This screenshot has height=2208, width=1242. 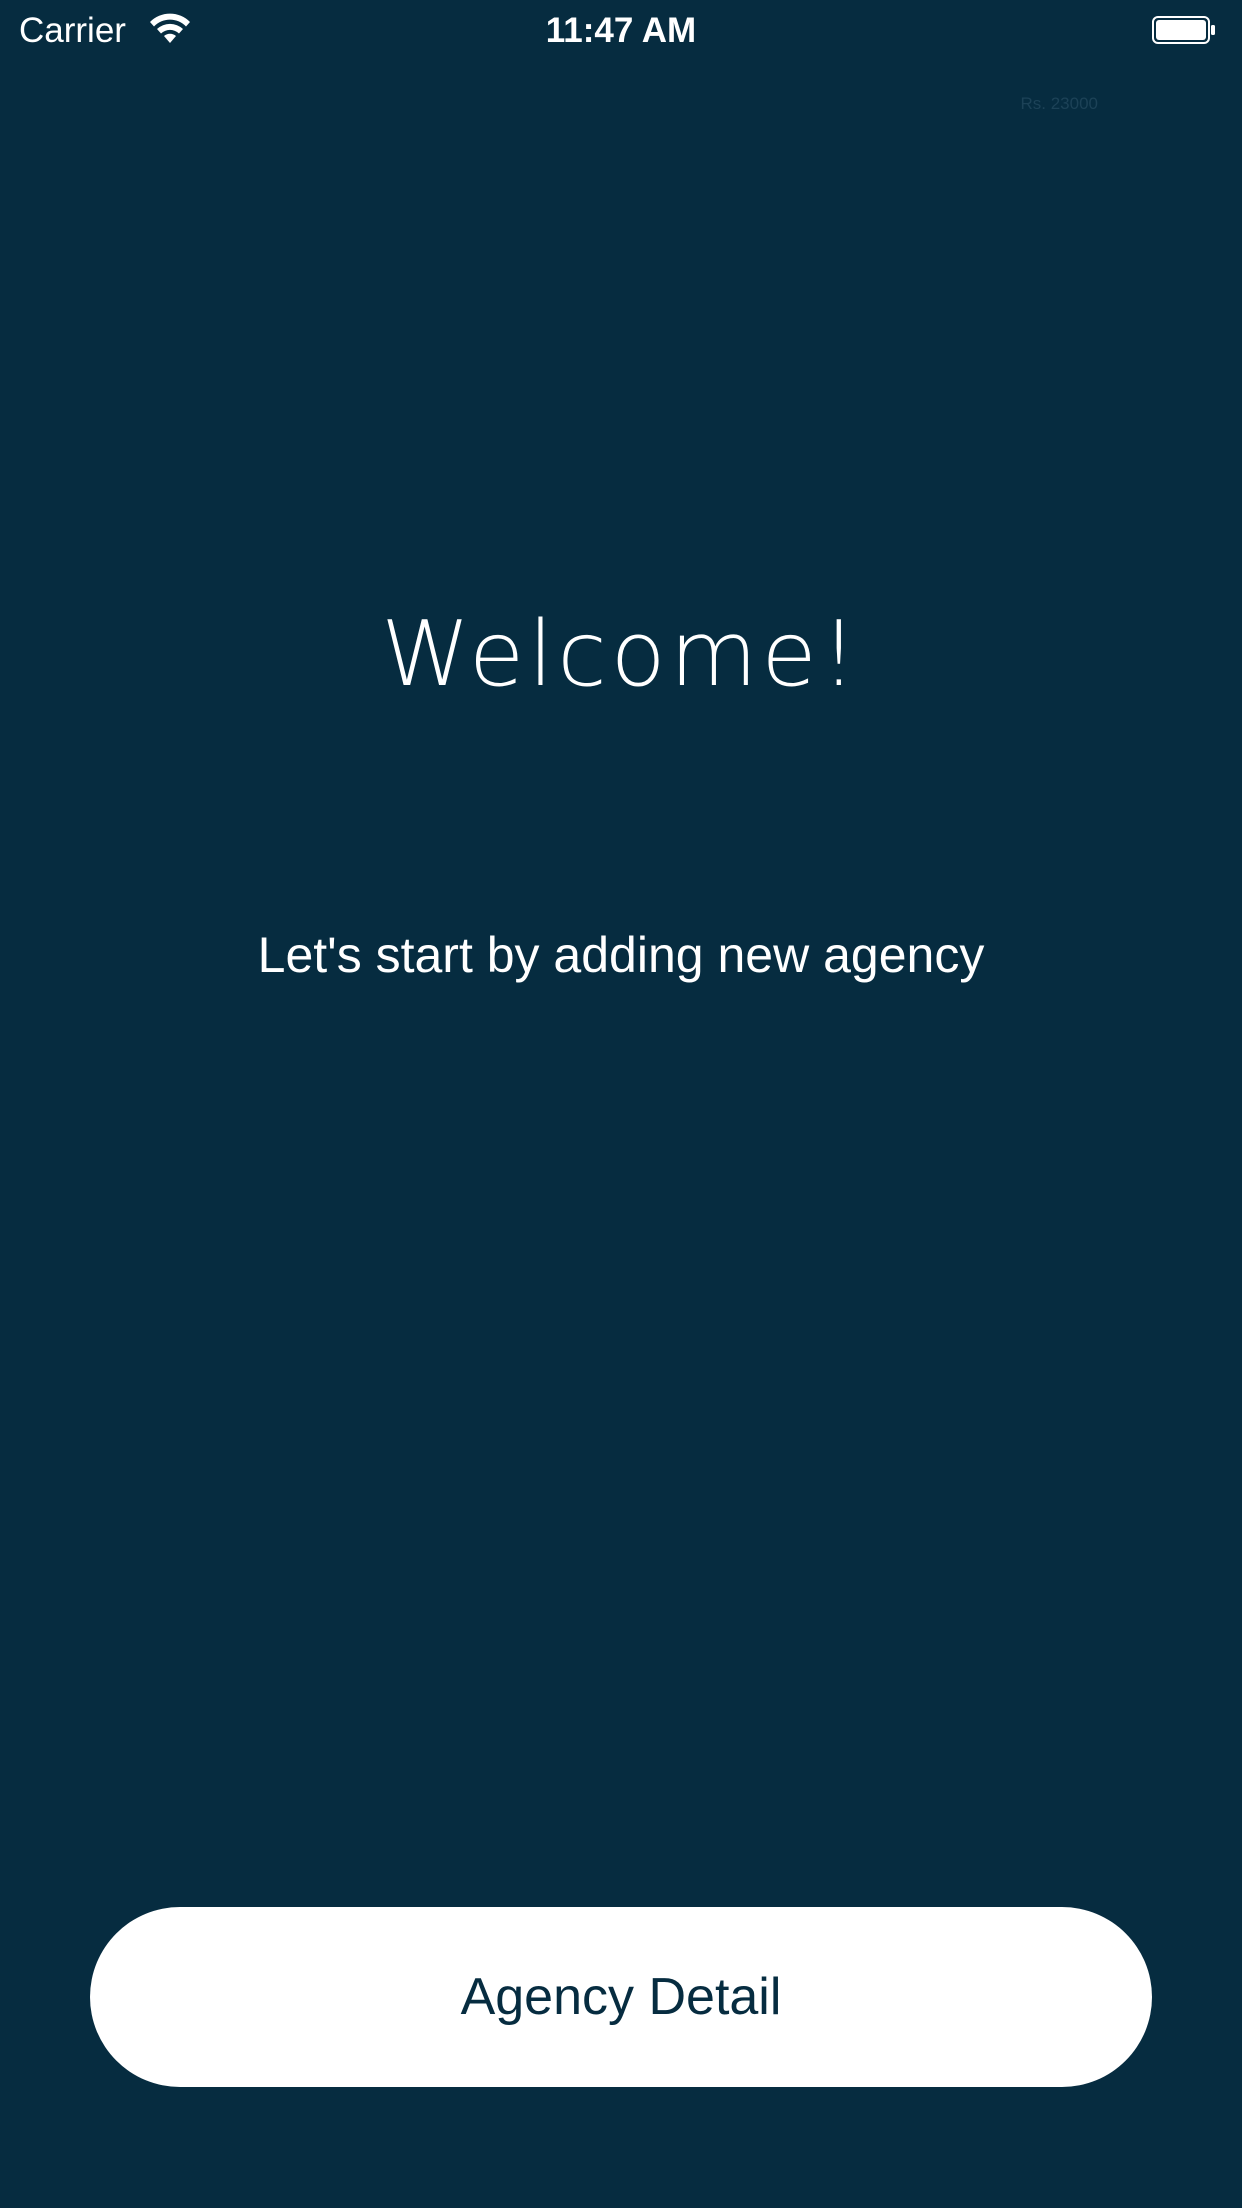 I want to click on status-time: 11:47 AM, so click(x=621, y=30).